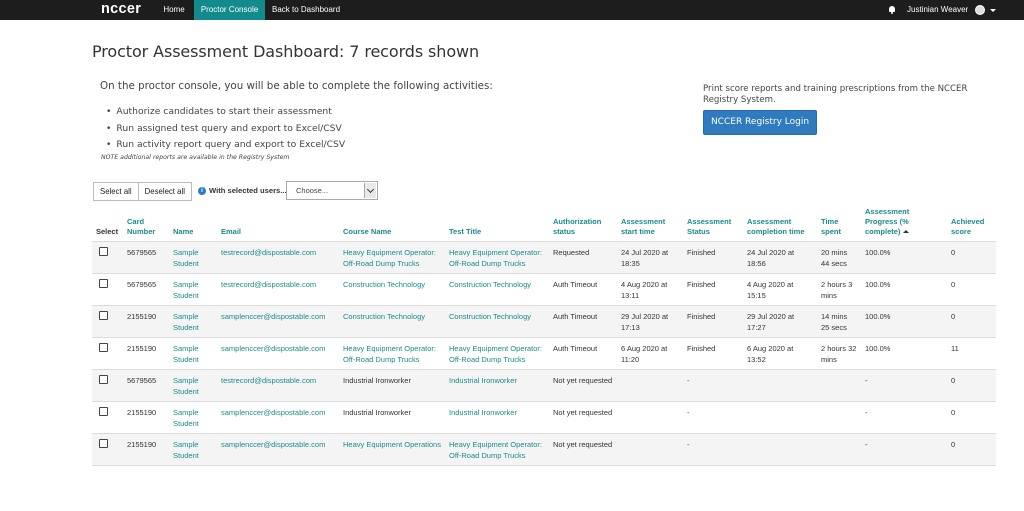 Image resolution: width=1024 pixels, height=511 pixels. I want to click on col-start-time: Assessment start time, so click(650, 223).